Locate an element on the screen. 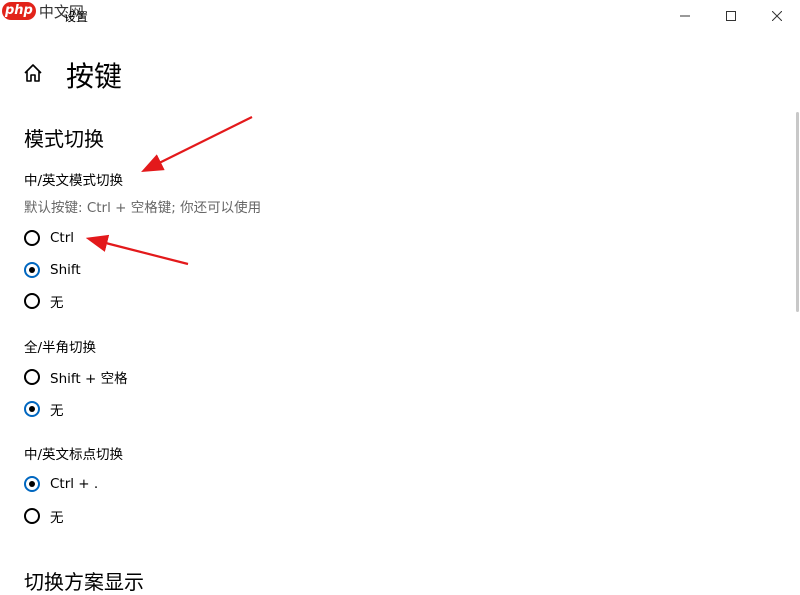 This screenshot has width=800, height=595. group-description: 默认按键: Ctrl + 空格键; 你还可以使用 is located at coordinates (143, 208).